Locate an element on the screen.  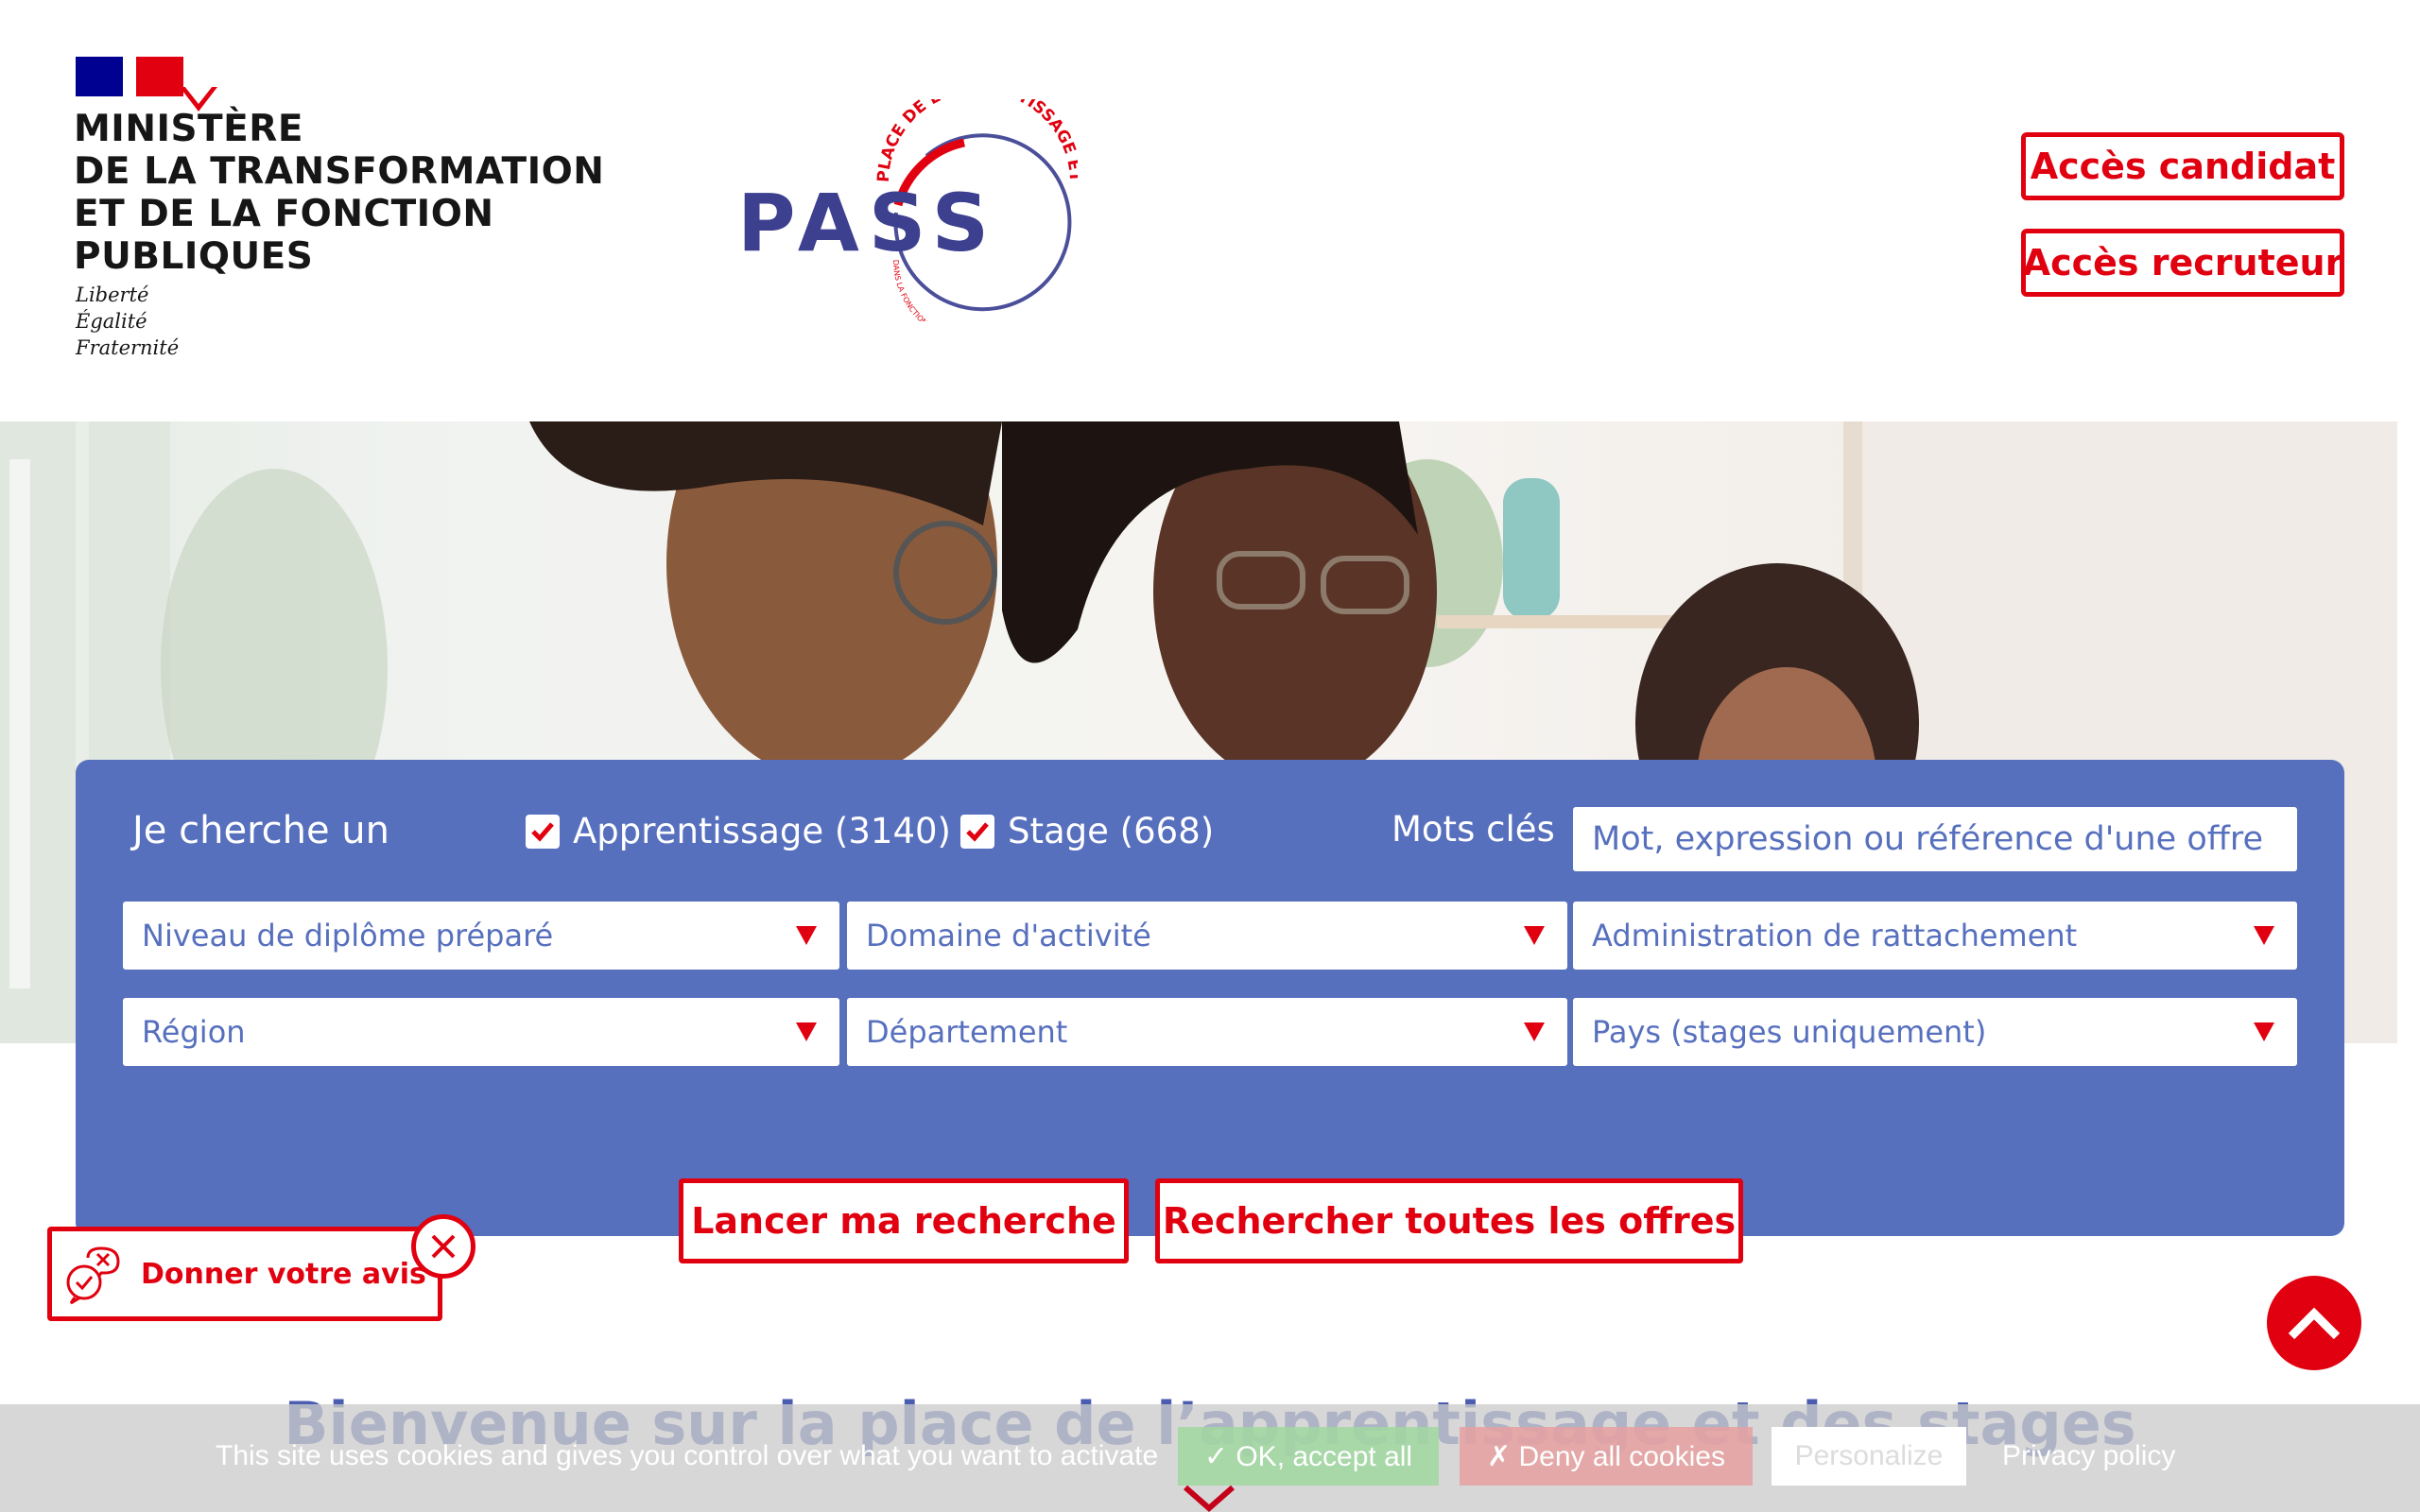
candidate-access-button: Accès candidat is located at coordinates (2182, 166).